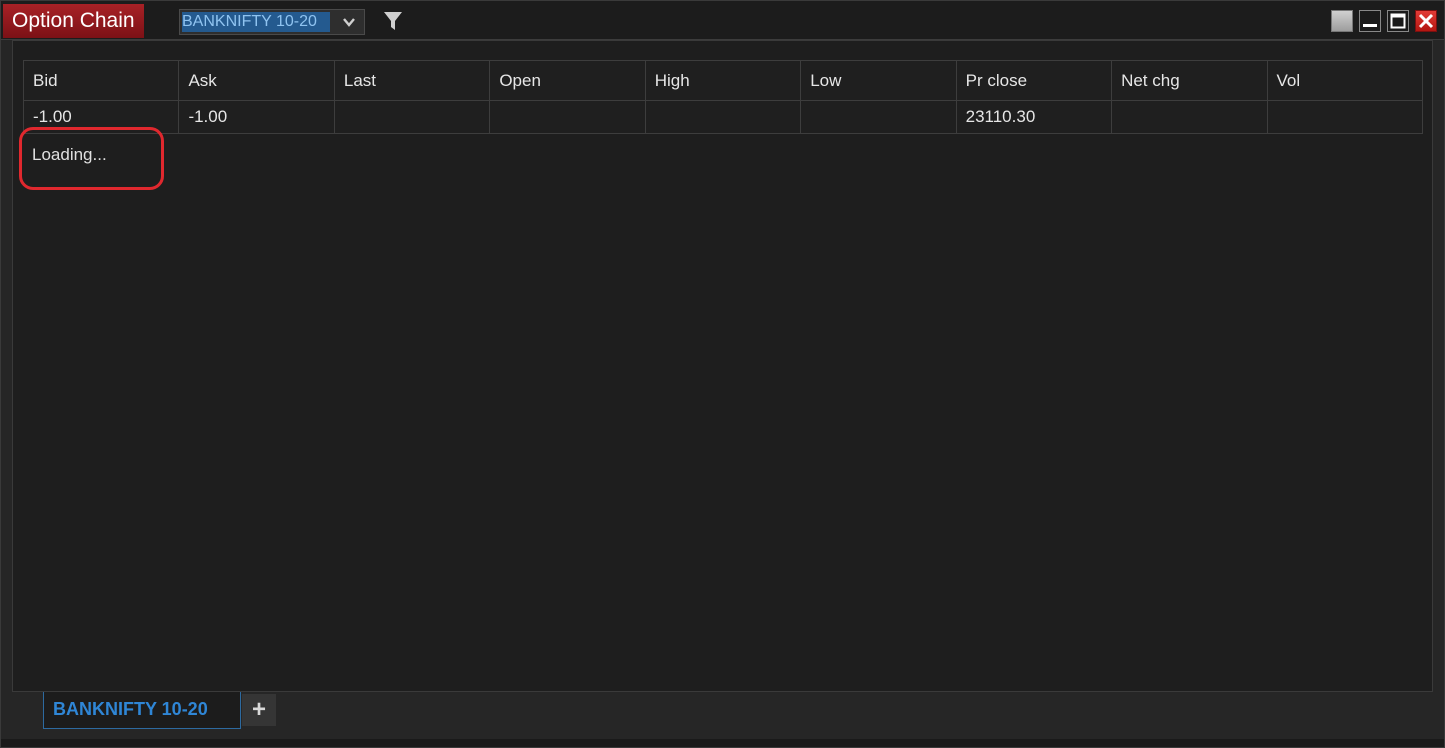  What do you see at coordinates (101, 80) in the screenshot?
I see `column-header-bid: Bid` at bounding box center [101, 80].